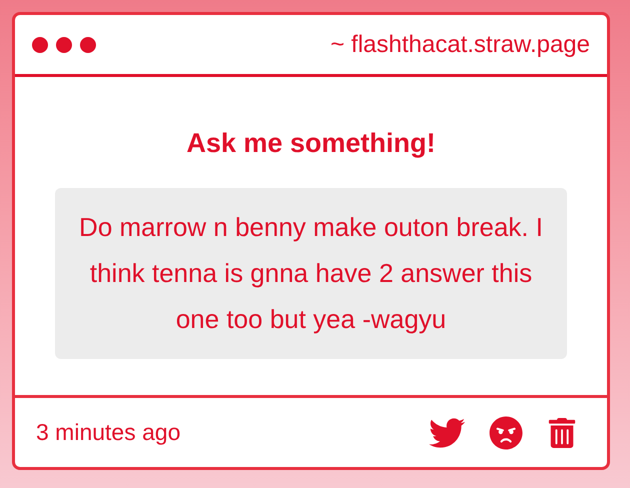 The image size is (630, 488). I want to click on timestamp: 3 minutes ago, so click(108, 433).